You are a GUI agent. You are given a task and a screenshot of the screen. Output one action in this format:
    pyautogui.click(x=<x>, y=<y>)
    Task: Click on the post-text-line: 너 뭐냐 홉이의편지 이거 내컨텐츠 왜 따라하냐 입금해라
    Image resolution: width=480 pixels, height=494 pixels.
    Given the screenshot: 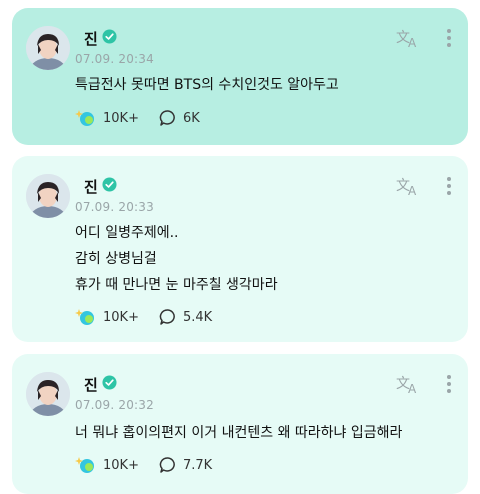 What is the action you would take?
    pyautogui.click(x=239, y=433)
    